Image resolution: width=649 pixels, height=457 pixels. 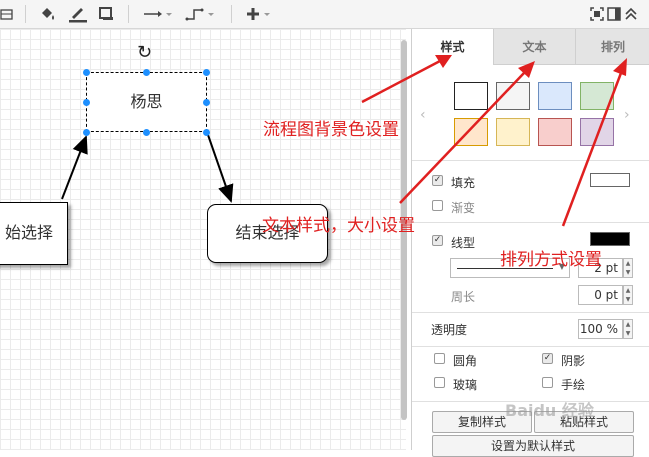 I want to click on sketch-checkbox, so click(x=547, y=382).